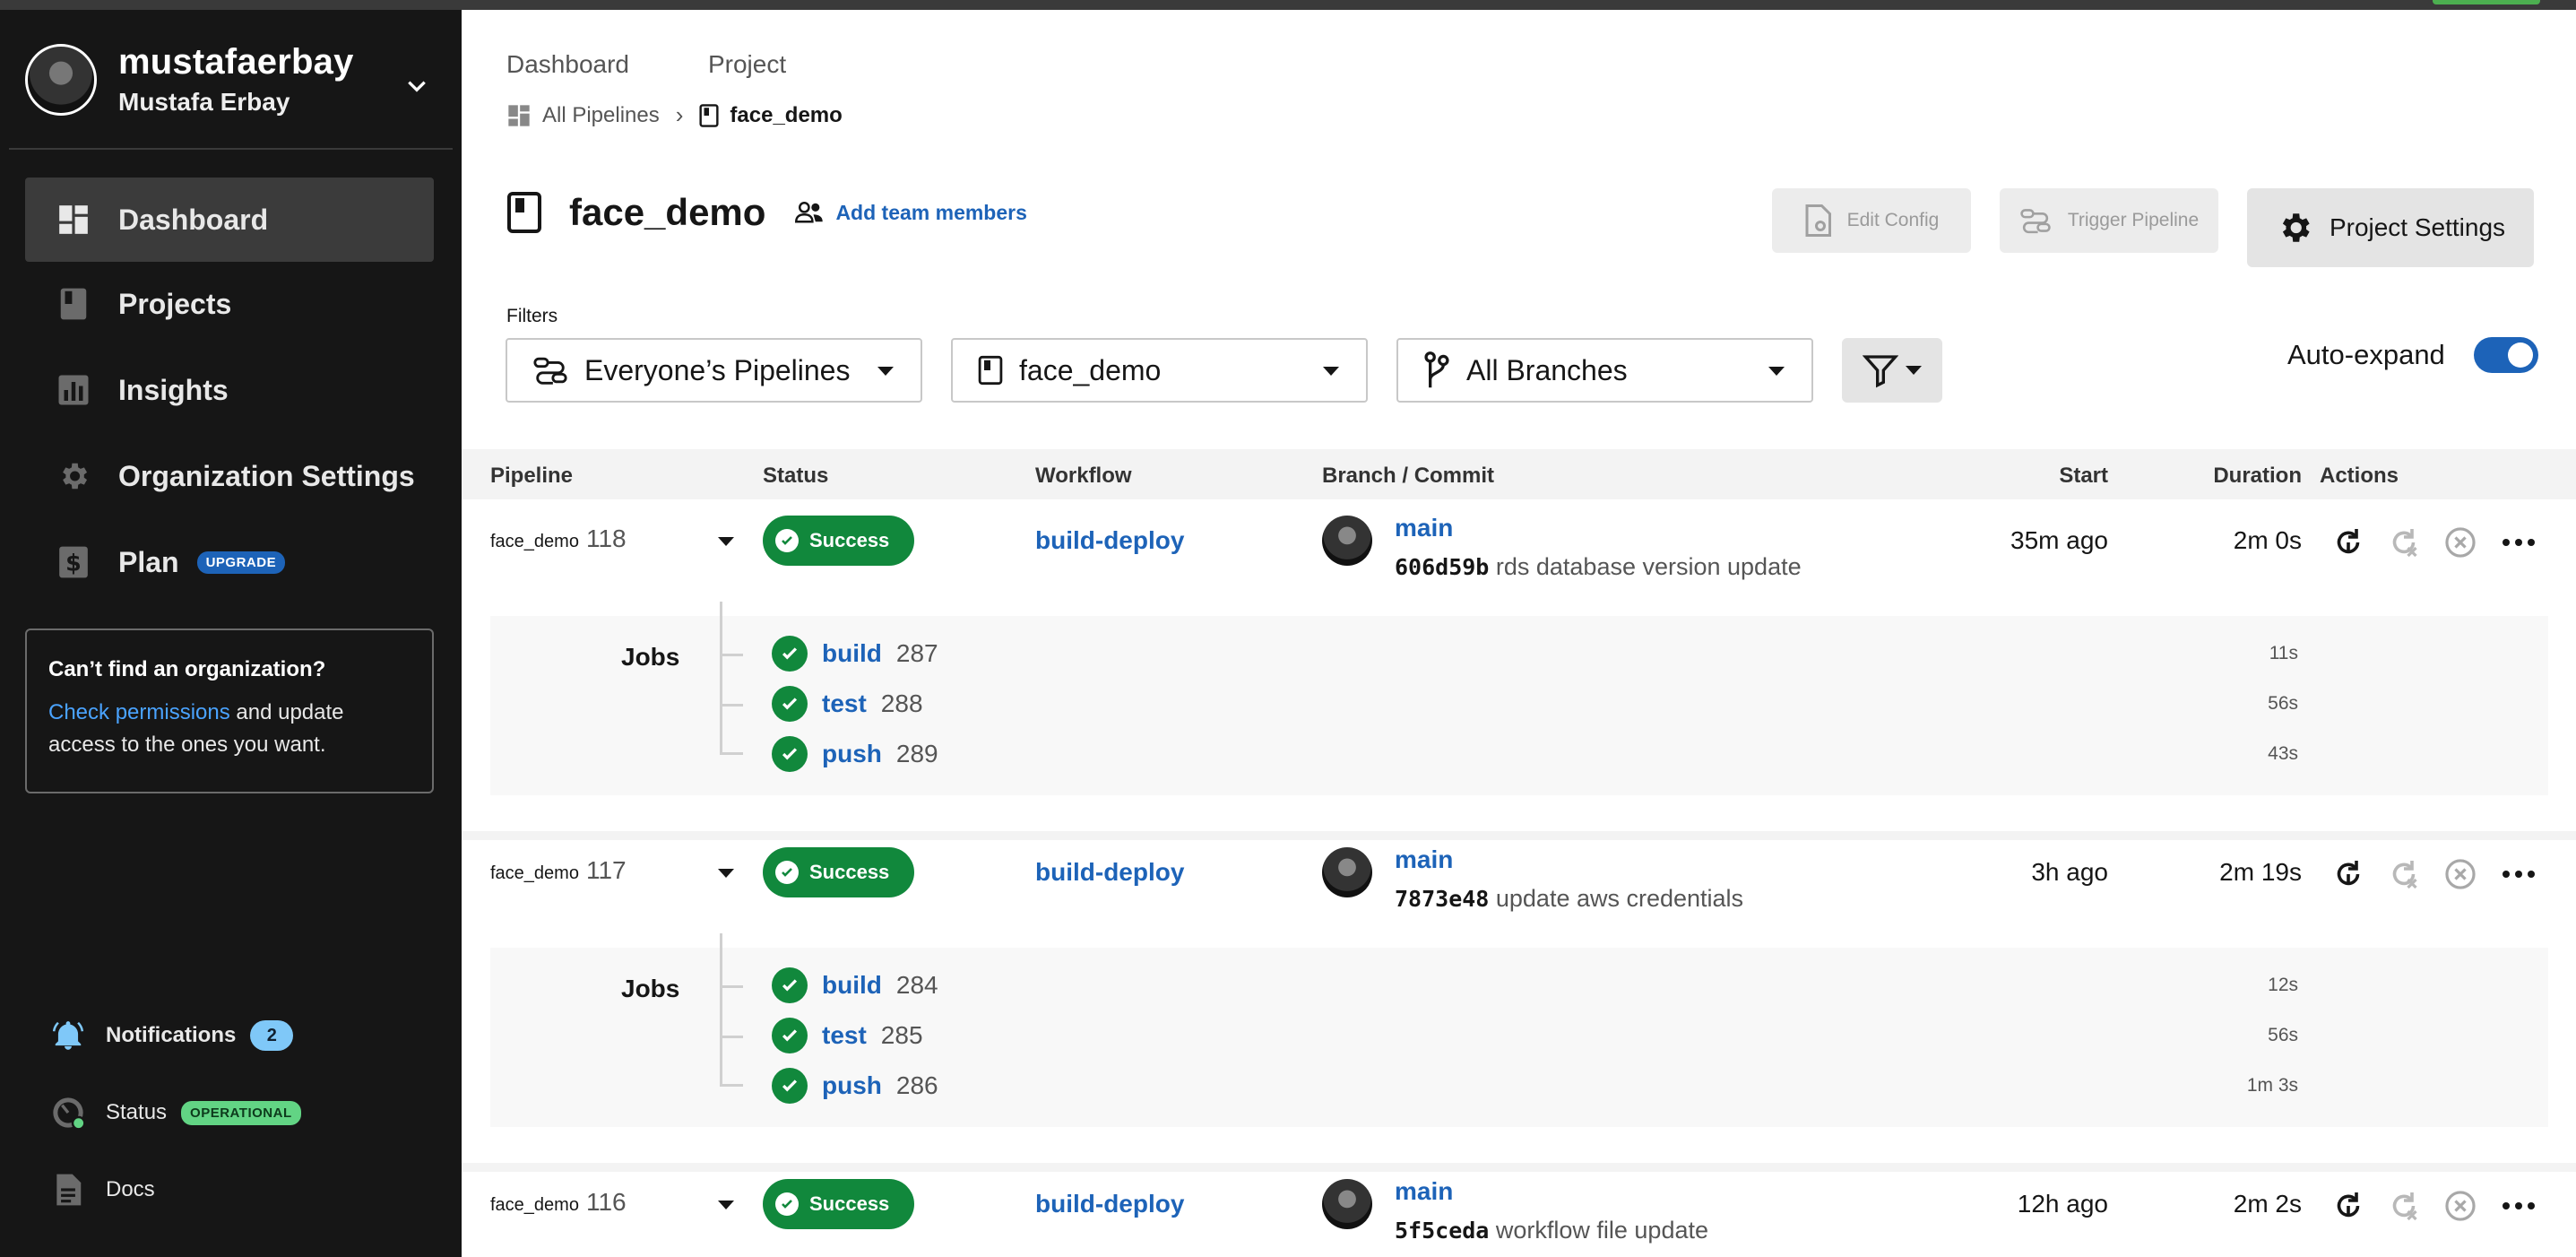  Describe the element at coordinates (2267, 540) in the screenshot. I see `duration: 2m 0s` at that location.